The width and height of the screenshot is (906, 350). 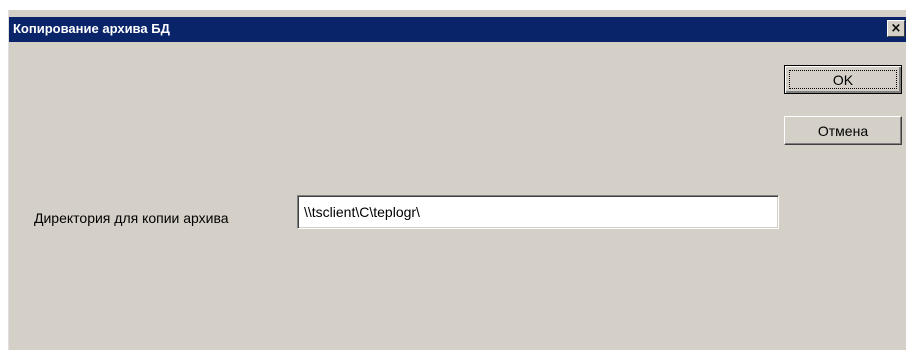 I want to click on directory-input, so click(x=538, y=212).